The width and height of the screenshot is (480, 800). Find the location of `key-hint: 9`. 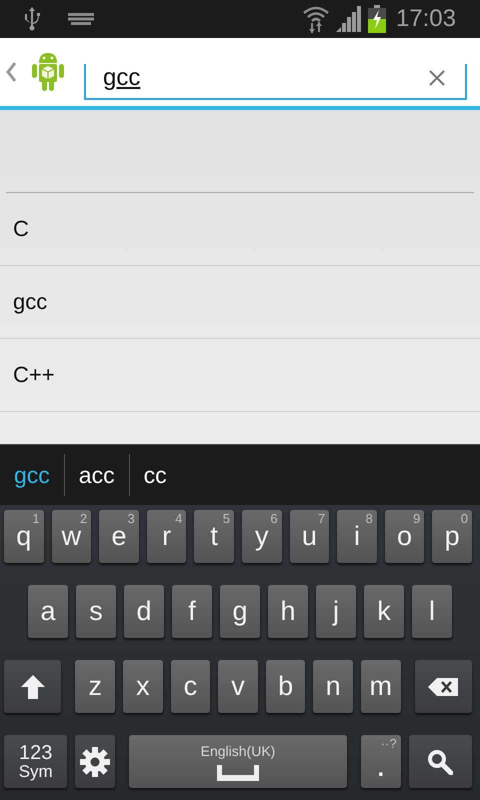

key-hint: 9 is located at coordinates (416, 518).